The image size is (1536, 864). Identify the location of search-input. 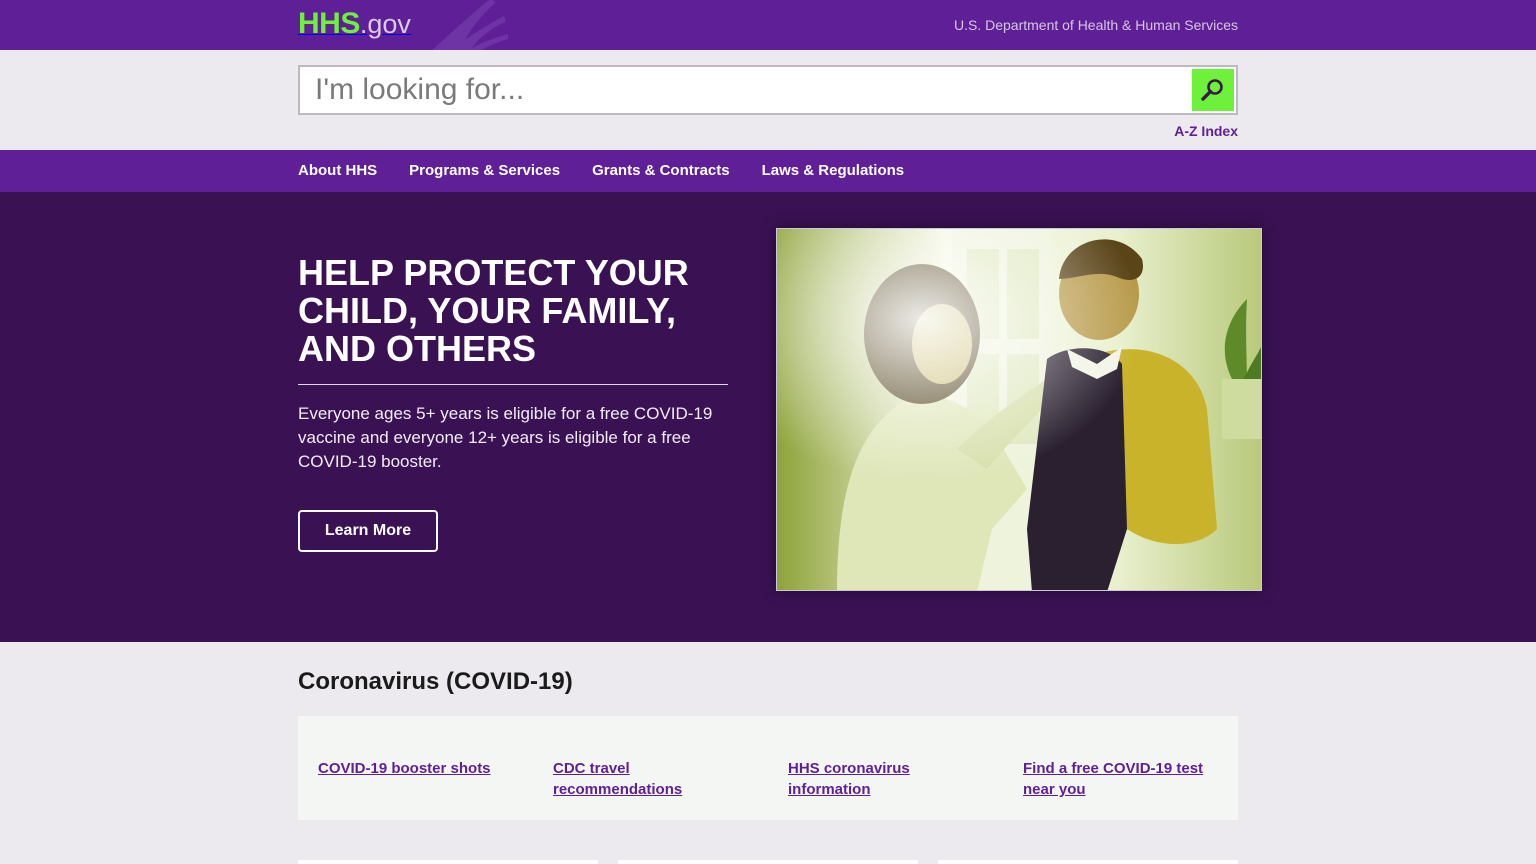
(745, 90).